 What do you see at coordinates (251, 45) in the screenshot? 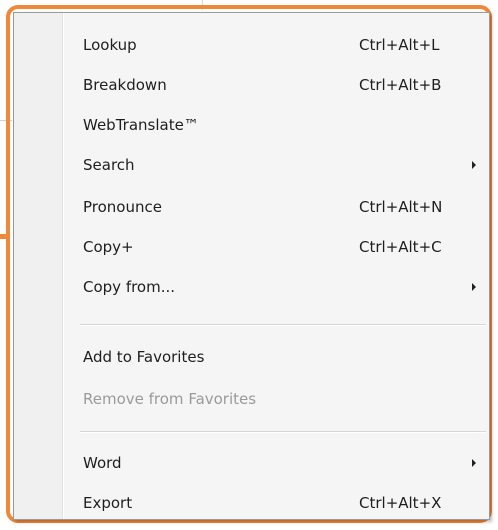
I see `menu-item-lookup: Lookup Ctrl+Alt+L` at bounding box center [251, 45].